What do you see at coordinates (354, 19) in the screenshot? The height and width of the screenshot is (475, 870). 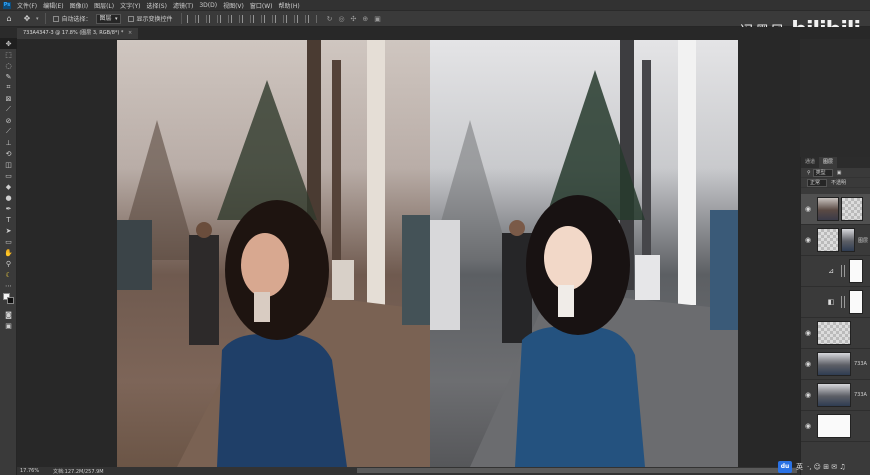 I see `3d-pan-icon: ✣` at bounding box center [354, 19].